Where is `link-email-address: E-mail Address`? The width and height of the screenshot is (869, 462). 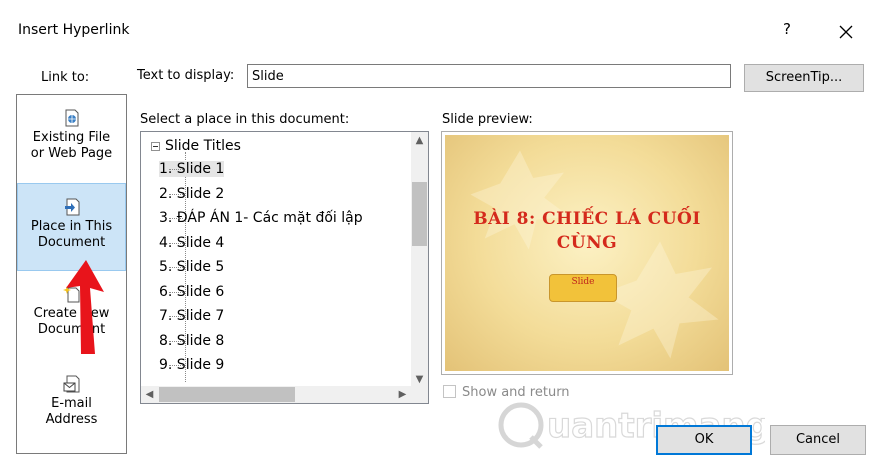 link-email-address: E-mail Address is located at coordinates (71, 401).